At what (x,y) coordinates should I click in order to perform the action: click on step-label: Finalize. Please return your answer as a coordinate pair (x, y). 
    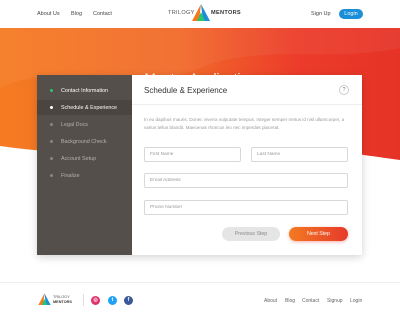
    Looking at the image, I should click on (70, 175).